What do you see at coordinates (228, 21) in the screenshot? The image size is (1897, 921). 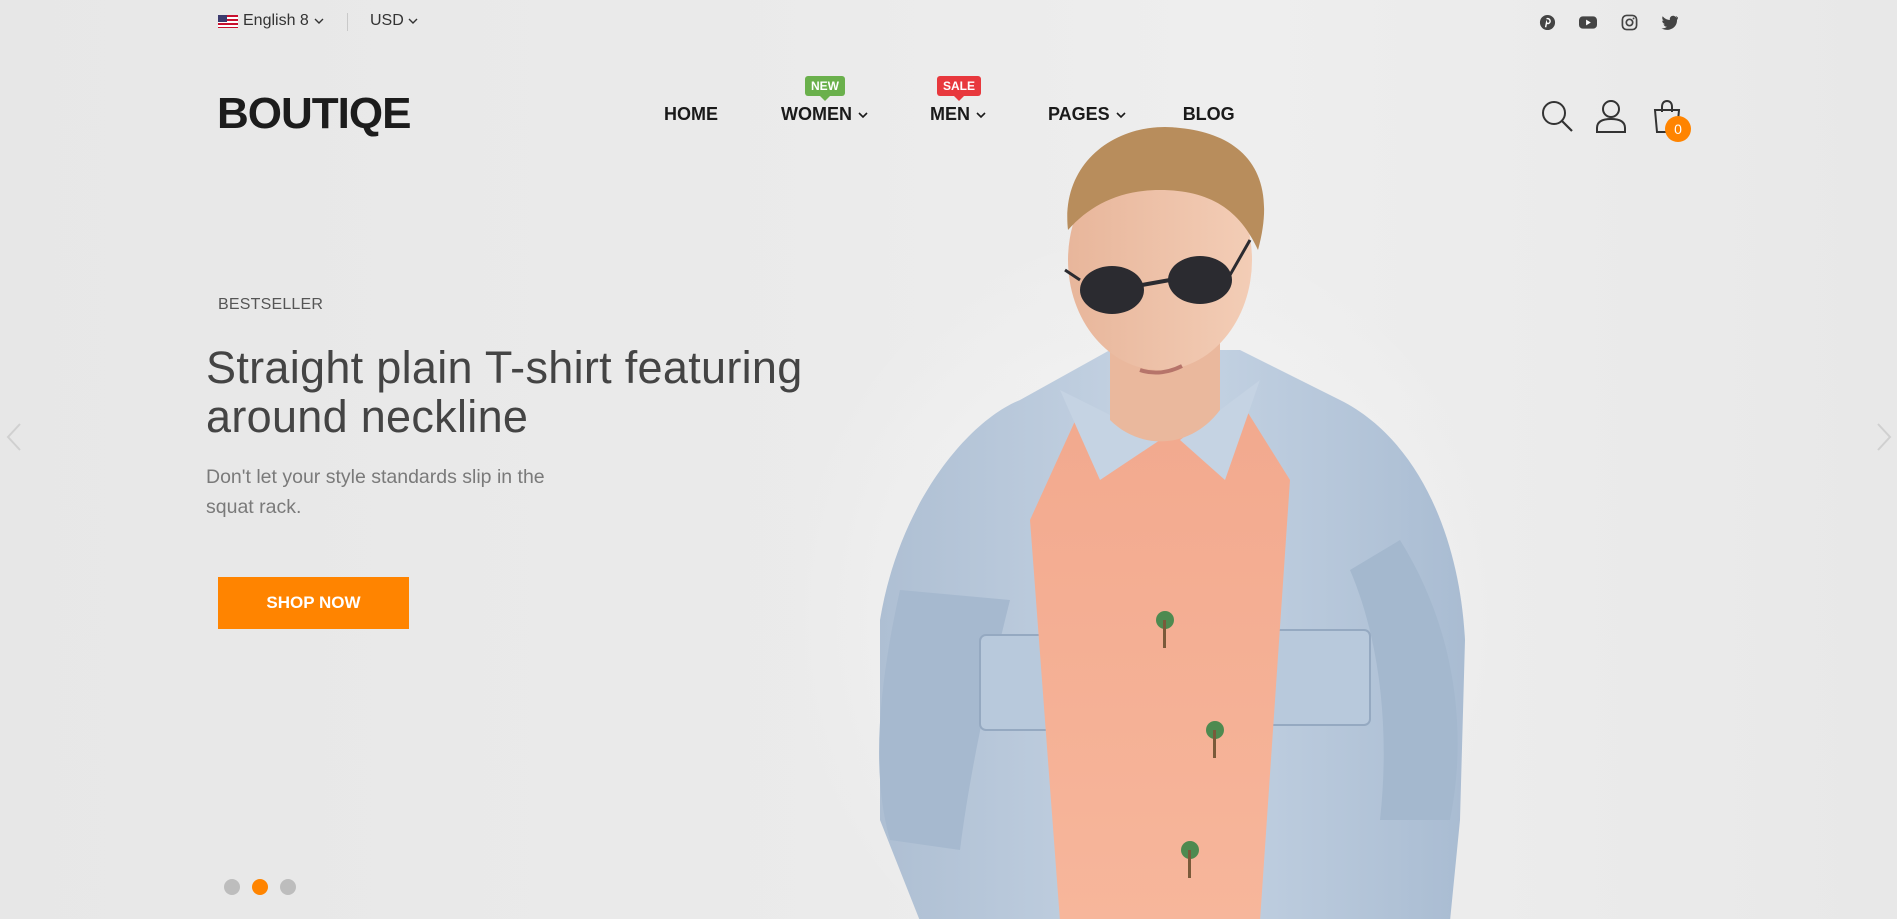 I see `us-flag-icon` at bounding box center [228, 21].